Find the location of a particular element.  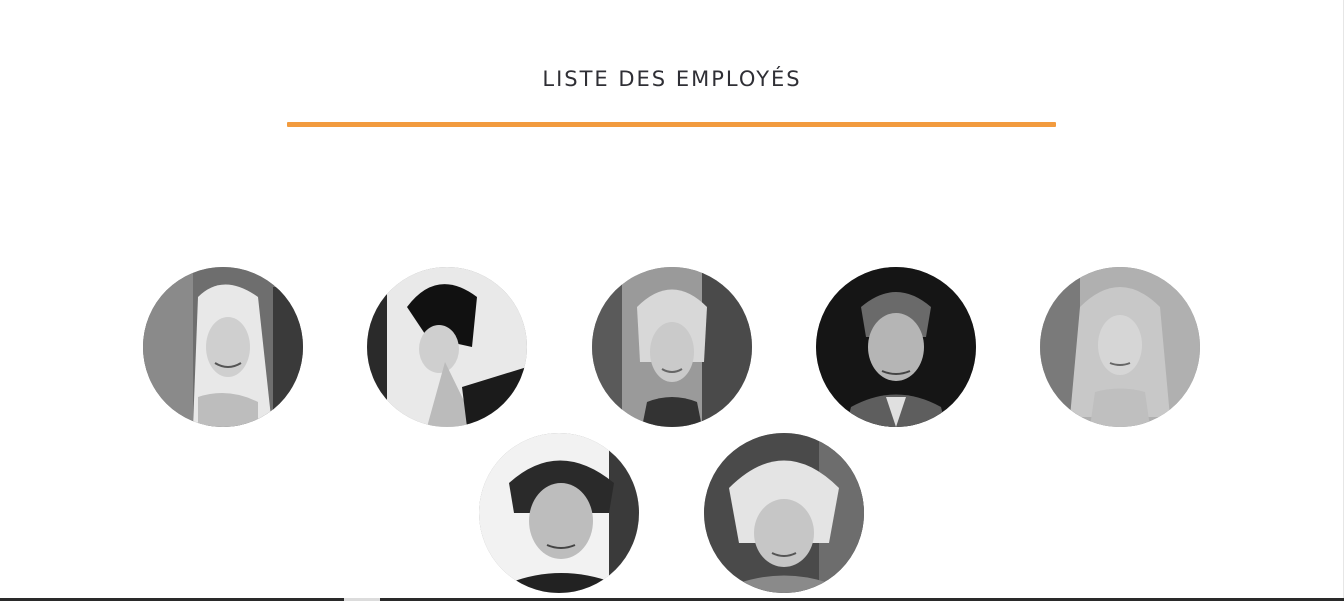

page-title: LISTE DES EMPLOYÉS is located at coordinates (672, 79).